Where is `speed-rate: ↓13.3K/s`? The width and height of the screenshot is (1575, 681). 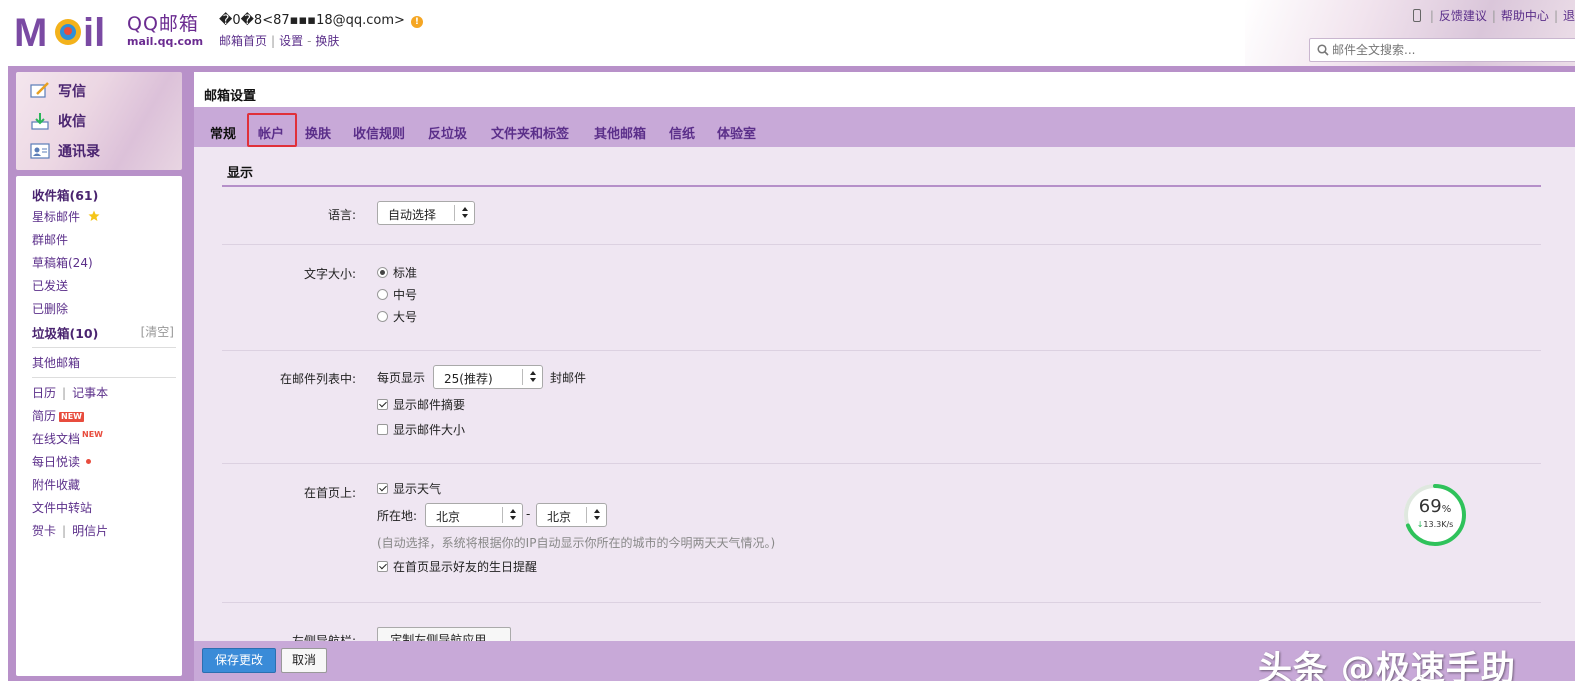
speed-rate: ↓13.3K/s is located at coordinates (1435, 524).